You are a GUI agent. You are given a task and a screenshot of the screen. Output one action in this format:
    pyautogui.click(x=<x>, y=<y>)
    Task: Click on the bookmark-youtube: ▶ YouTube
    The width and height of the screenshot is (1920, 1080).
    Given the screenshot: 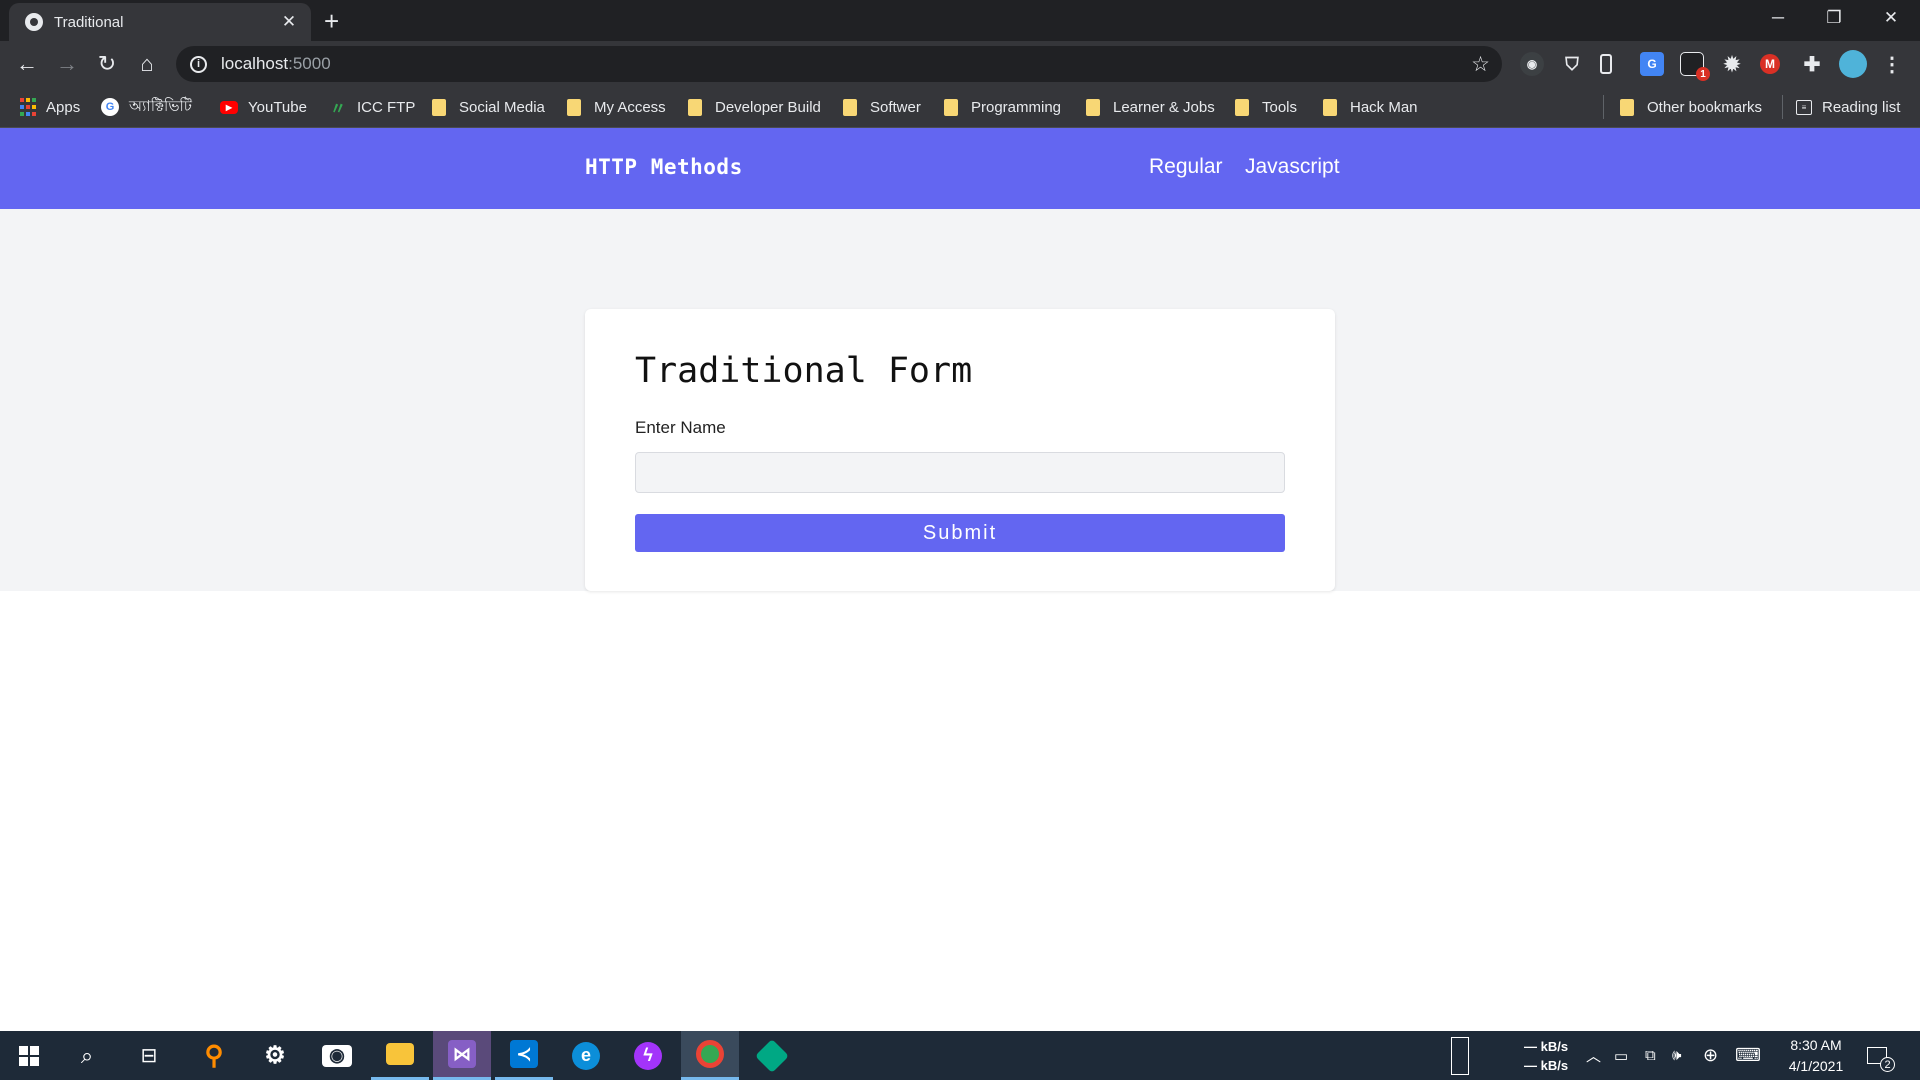 What is the action you would take?
    pyautogui.click(x=263, y=107)
    